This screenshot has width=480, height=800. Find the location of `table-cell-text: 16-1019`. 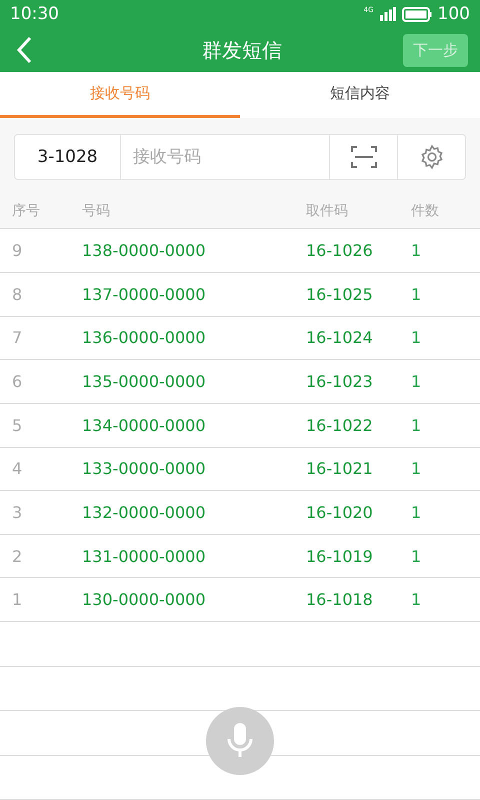

table-cell-text: 16-1019 is located at coordinates (340, 556).